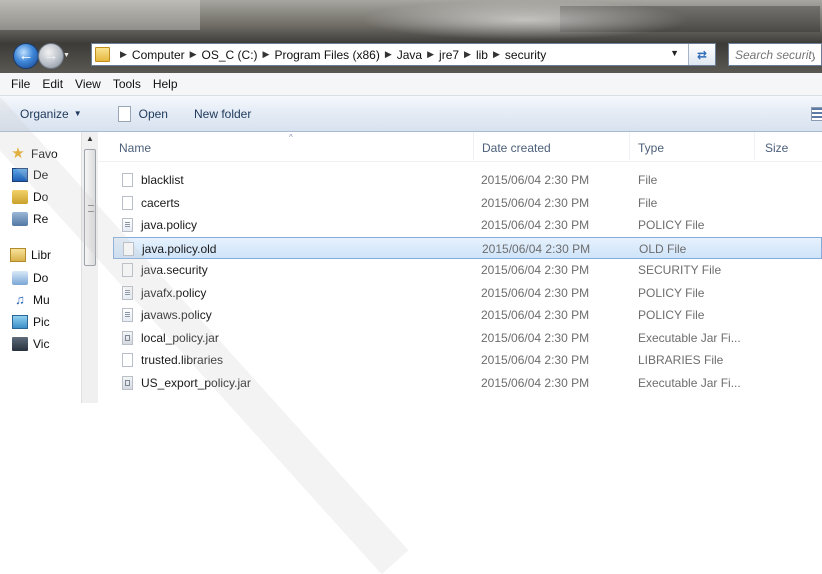  I want to click on grip-icon, so click(91, 208).